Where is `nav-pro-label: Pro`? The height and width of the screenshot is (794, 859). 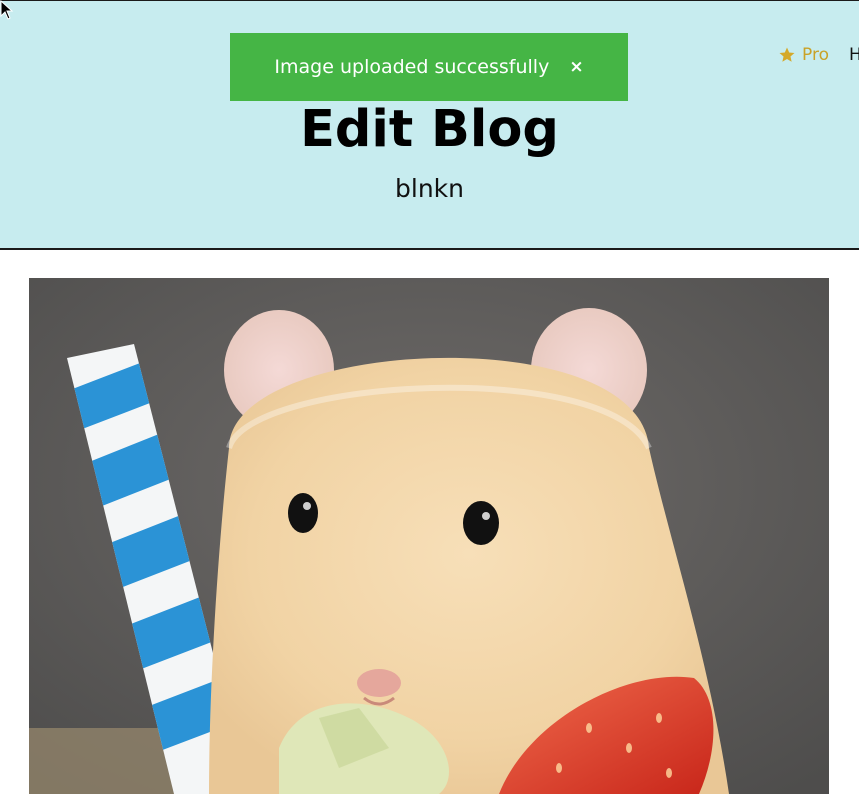 nav-pro-label: Pro is located at coordinates (815, 55).